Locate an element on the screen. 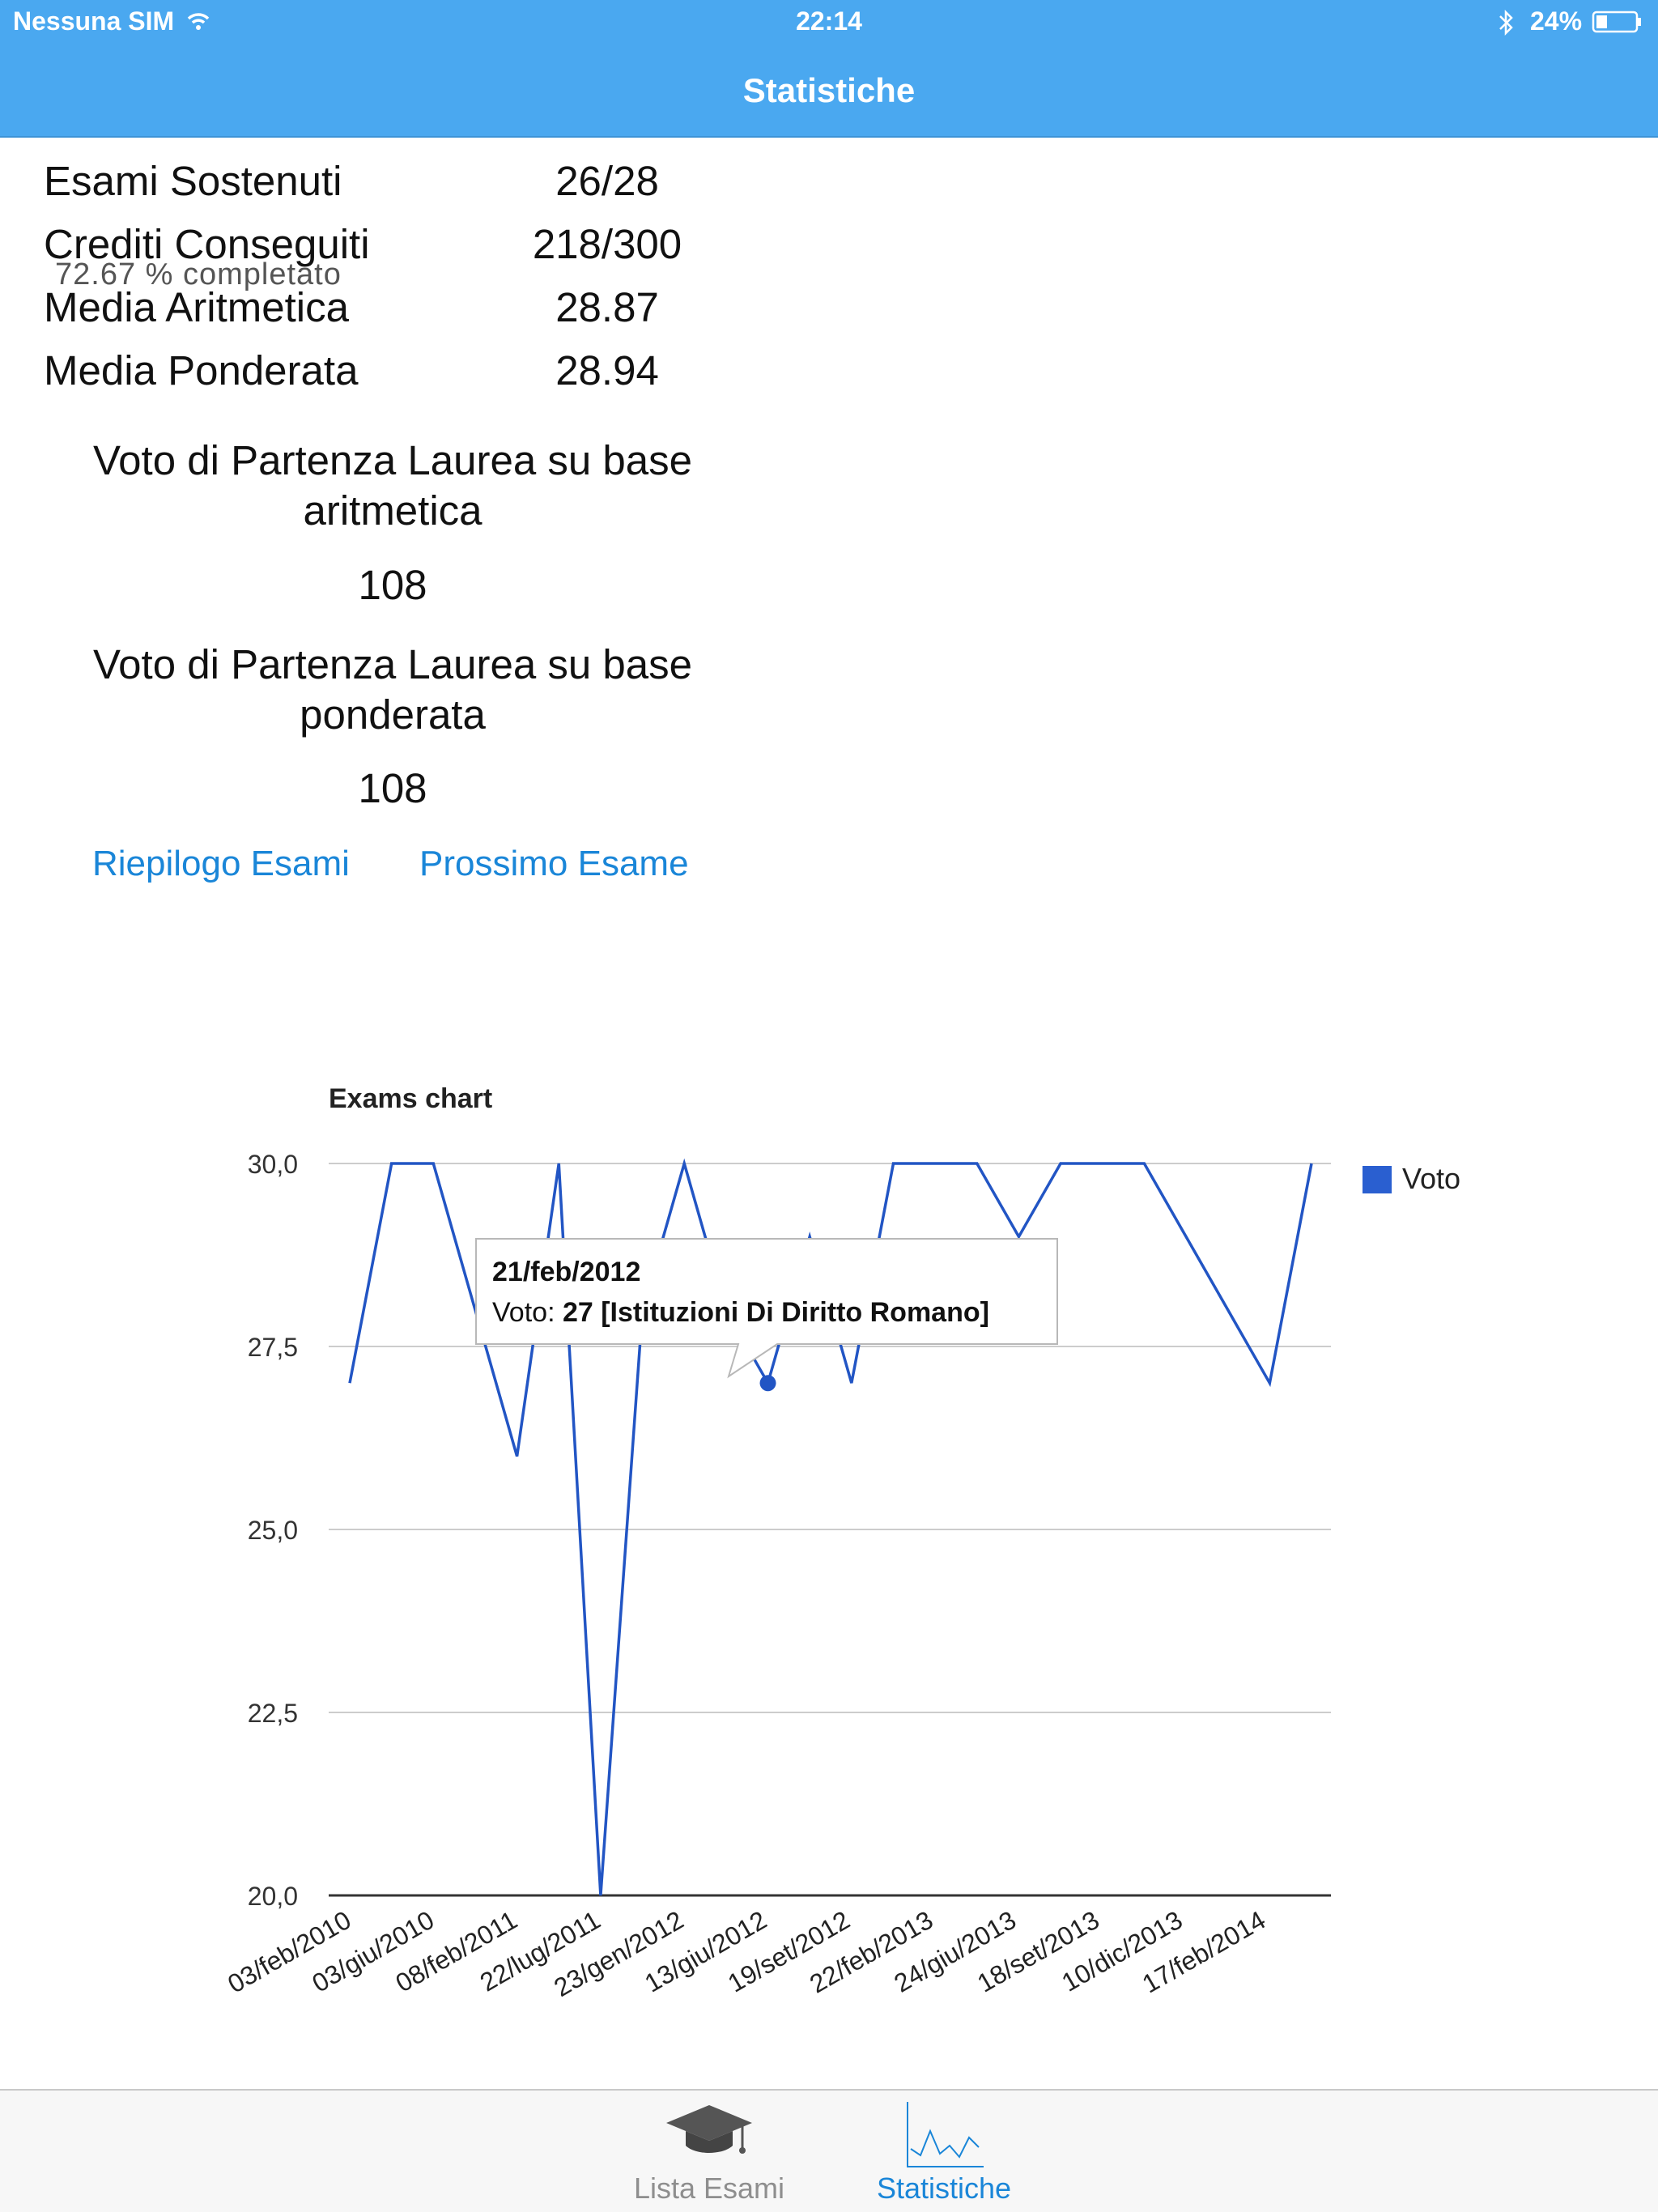  navigation-bar: Nessuna SIM 22:14 24% Statistiche is located at coordinates (829, 69).